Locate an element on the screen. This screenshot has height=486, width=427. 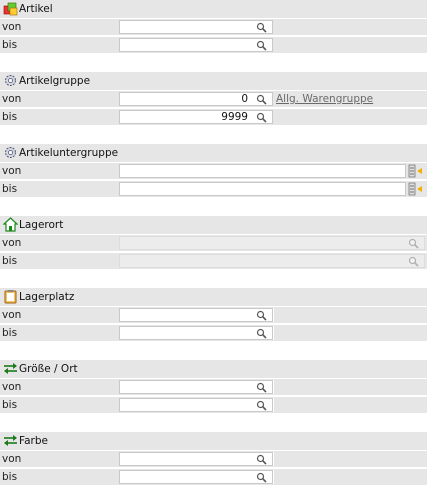
section-title: Farbe is located at coordinates (33, 441).